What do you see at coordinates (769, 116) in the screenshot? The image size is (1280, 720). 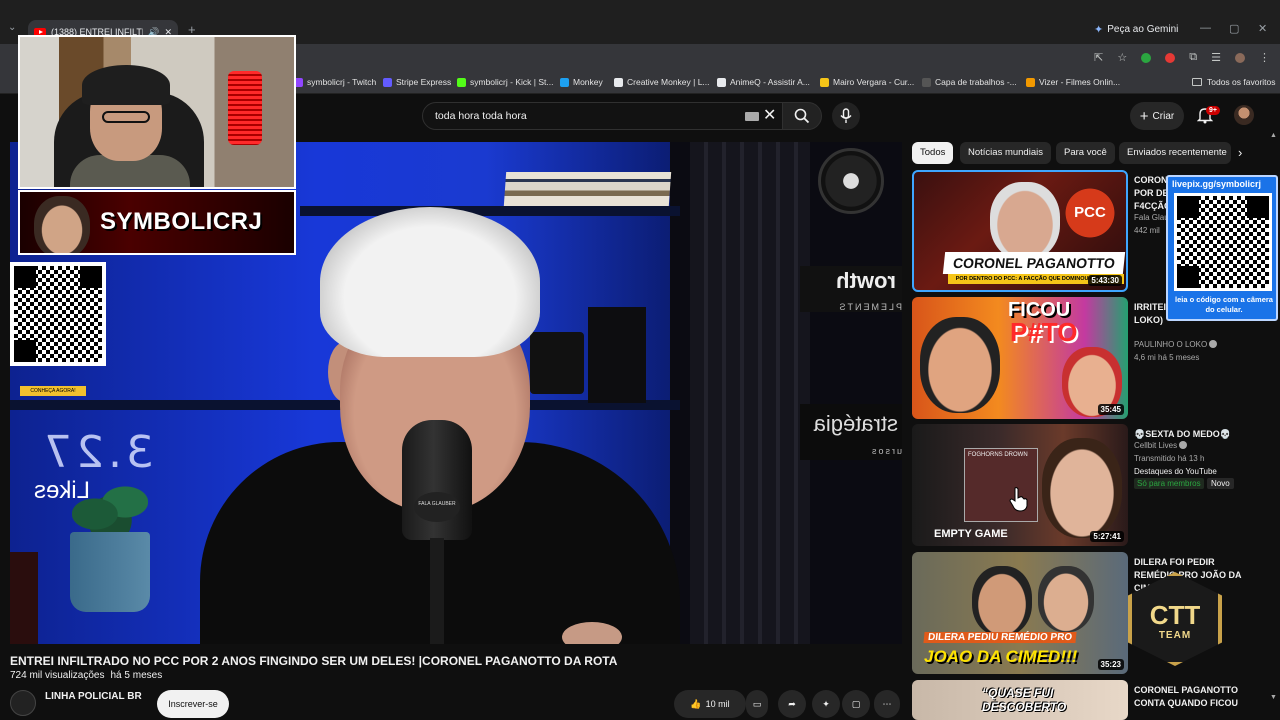 I see `clear-search-icon: ✕` at bounding box center [769, 116].